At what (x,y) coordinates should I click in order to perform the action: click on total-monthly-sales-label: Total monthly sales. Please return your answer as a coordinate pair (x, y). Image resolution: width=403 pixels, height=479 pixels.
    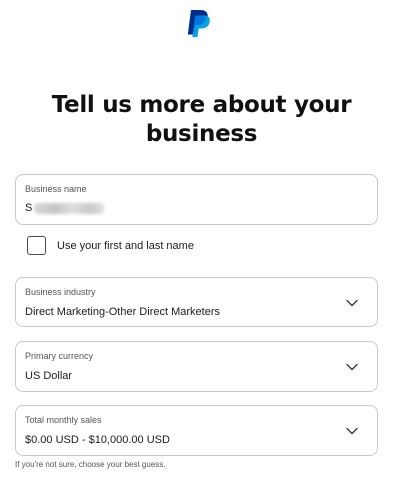
    Looking at the image, I should click on (63, 420).